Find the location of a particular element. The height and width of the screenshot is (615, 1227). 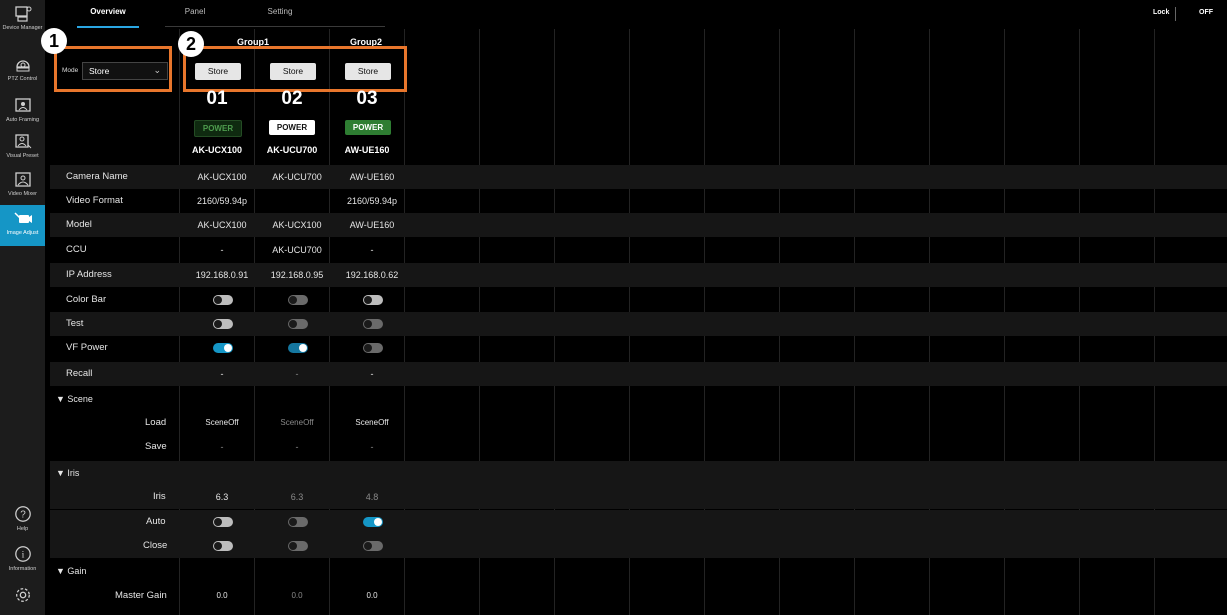

video-format-cell: 2160/59.94p is located at coordinates (222, 201).